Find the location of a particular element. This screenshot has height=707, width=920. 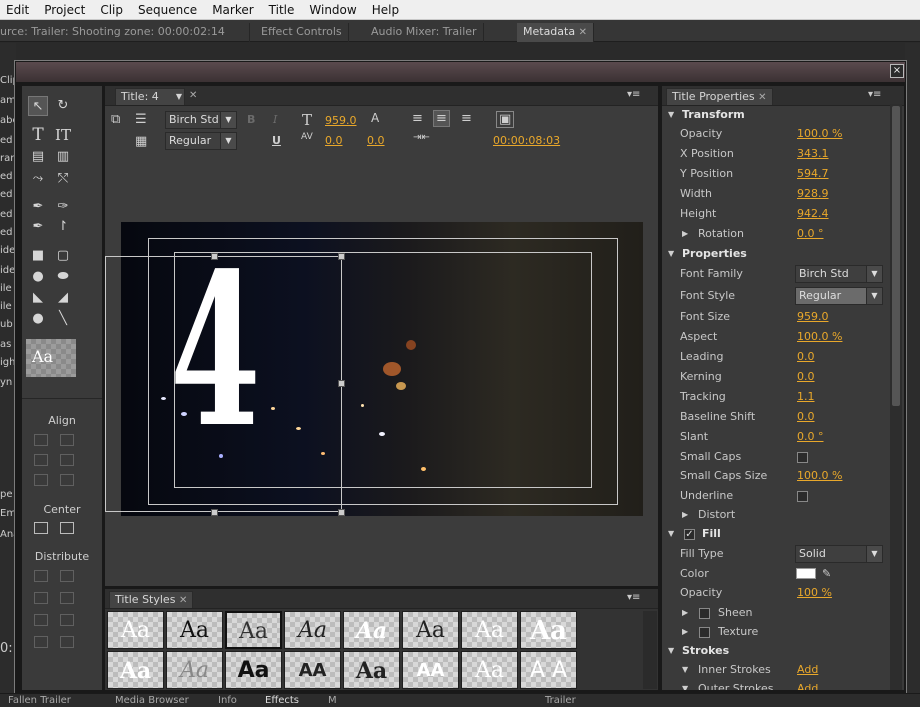

distribute-center-h-icon is located at coordinates (41, 598).